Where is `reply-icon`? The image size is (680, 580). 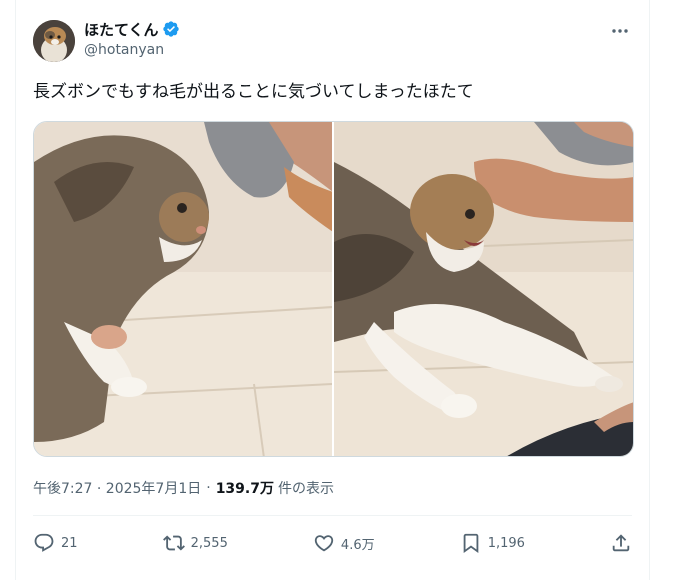
reply-icon is located at coordinates (44, 542).